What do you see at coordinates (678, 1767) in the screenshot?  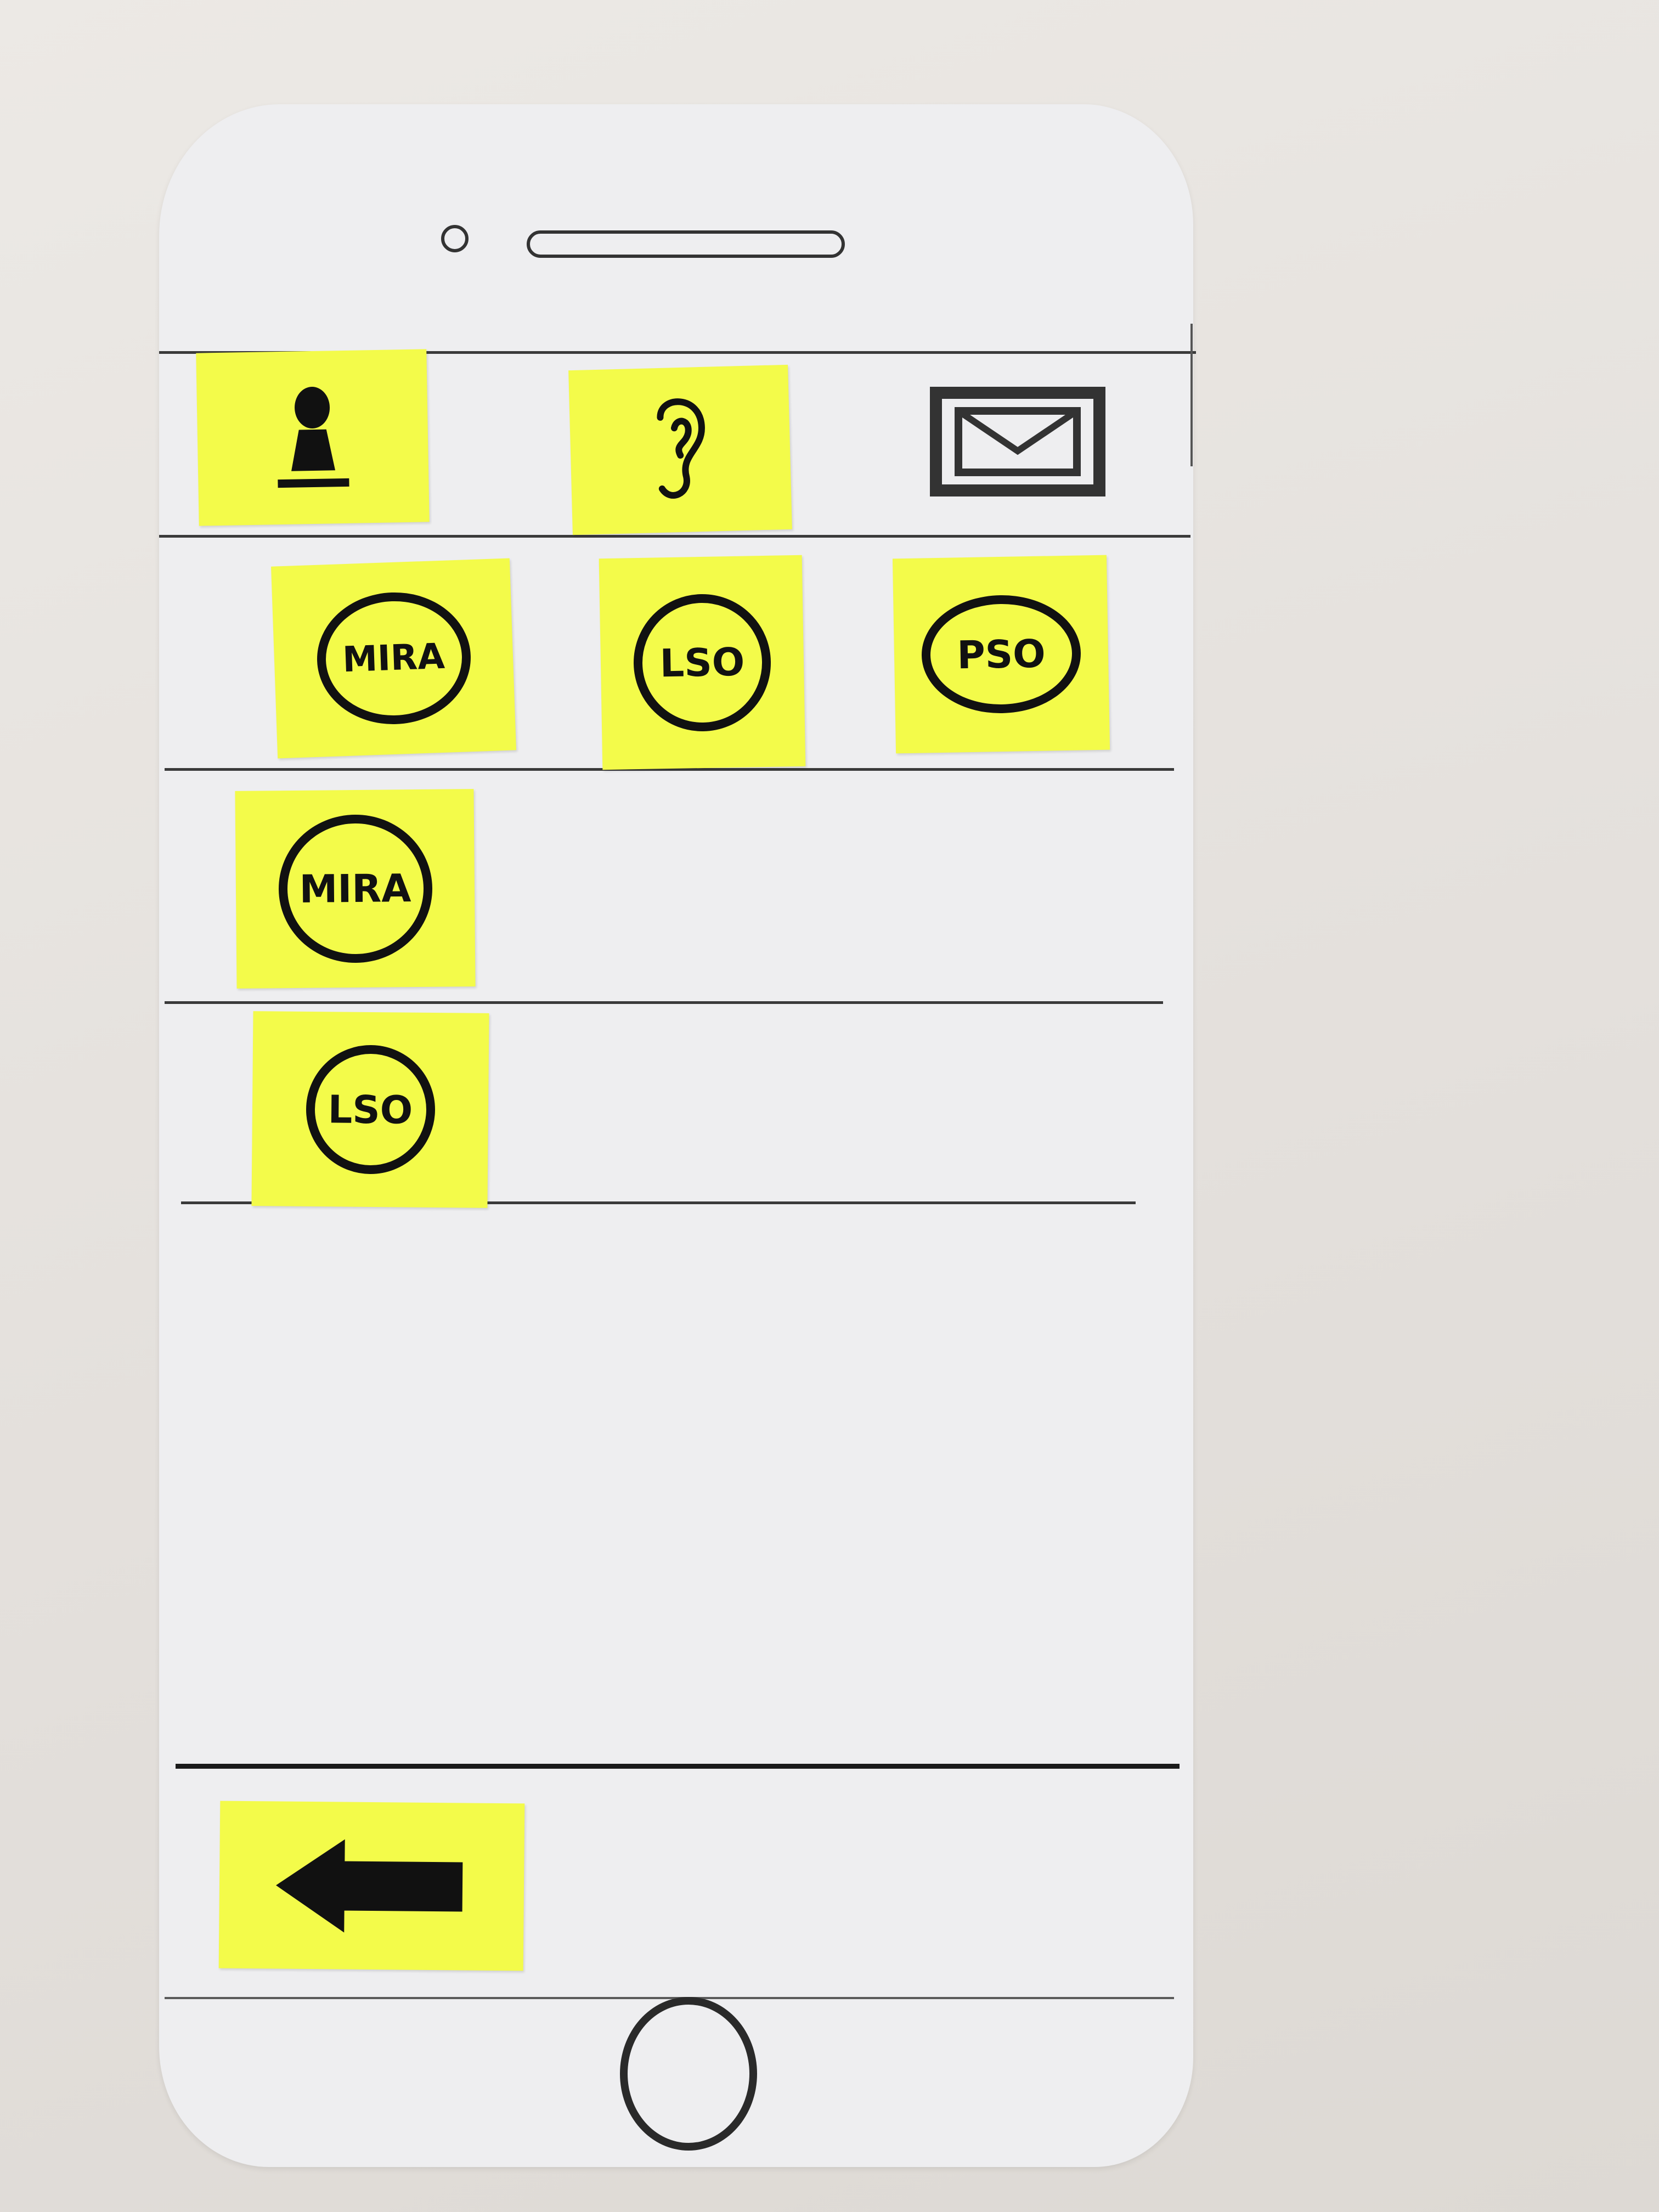 I see `bottom-bar-divider` at bounding box center [678, 1767].